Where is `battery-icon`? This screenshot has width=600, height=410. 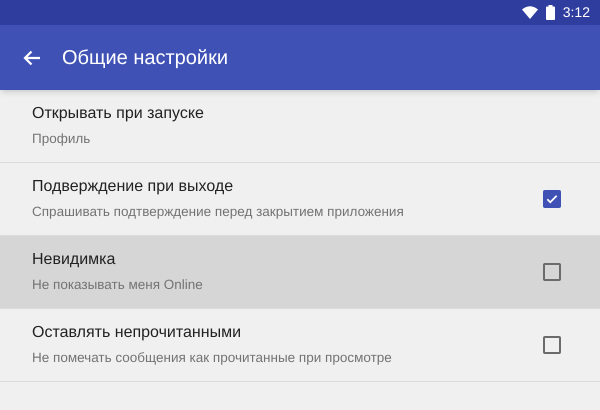
battery-icon is located at coordinates (550, 12).